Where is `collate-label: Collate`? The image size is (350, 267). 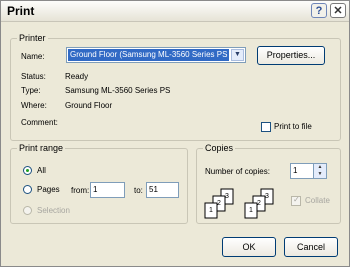 collate-label: Collate is located at coordinates (317, 201).